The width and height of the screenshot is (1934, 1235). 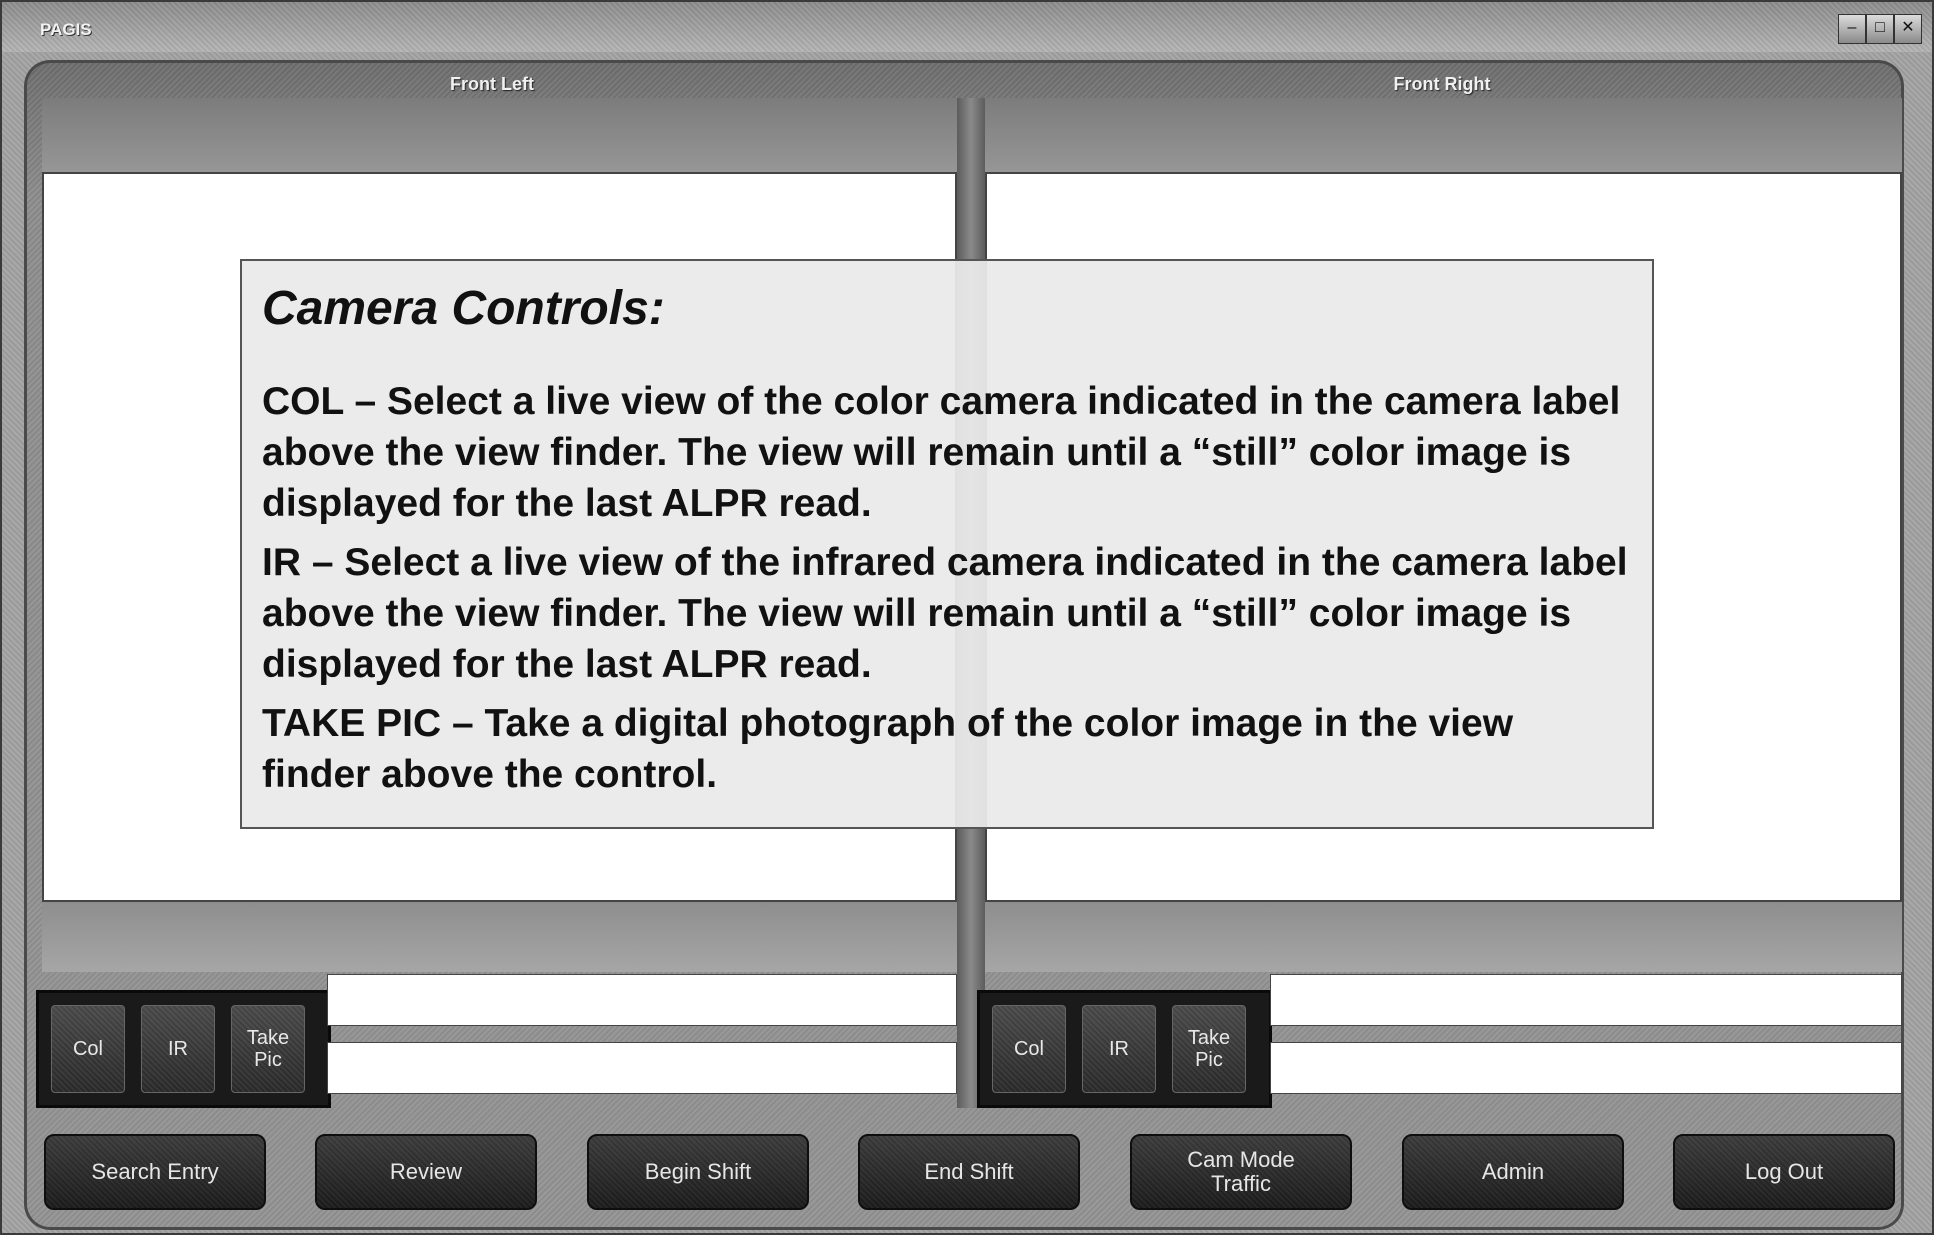 I want to click on admin-label: Admin, so click(x=1513, y=1171).